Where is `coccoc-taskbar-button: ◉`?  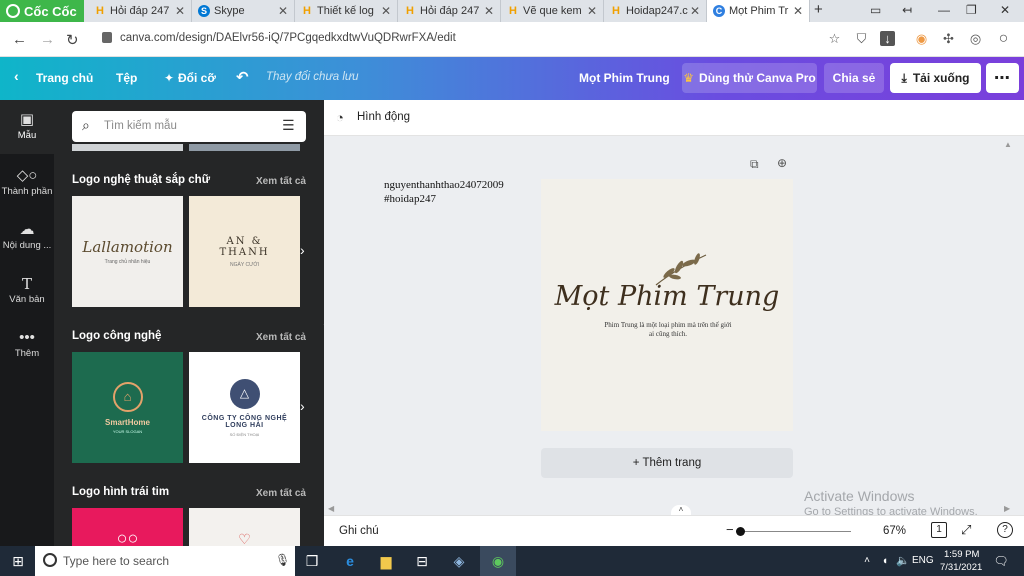
coccoc-taskbar-button: ◉ is located at coordinates (498, 561).